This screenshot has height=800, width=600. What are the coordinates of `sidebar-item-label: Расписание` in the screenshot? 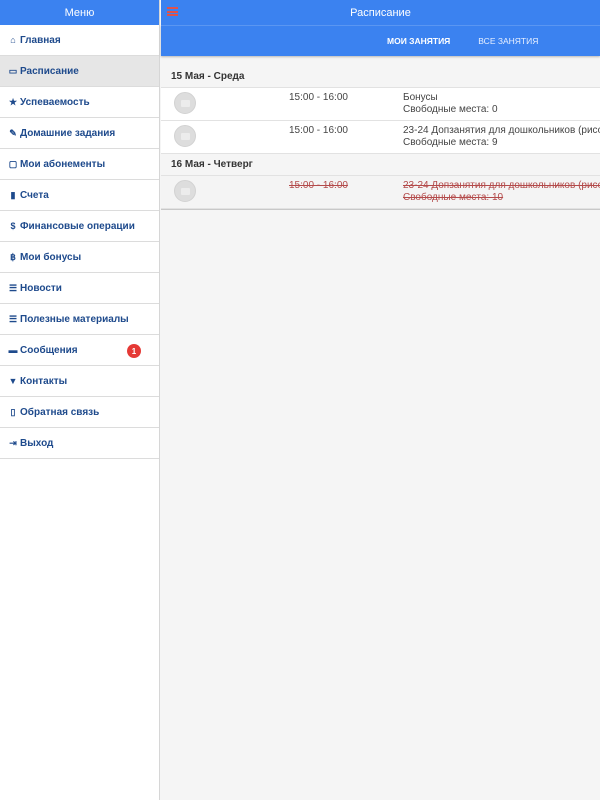 It's located at (49, 71).